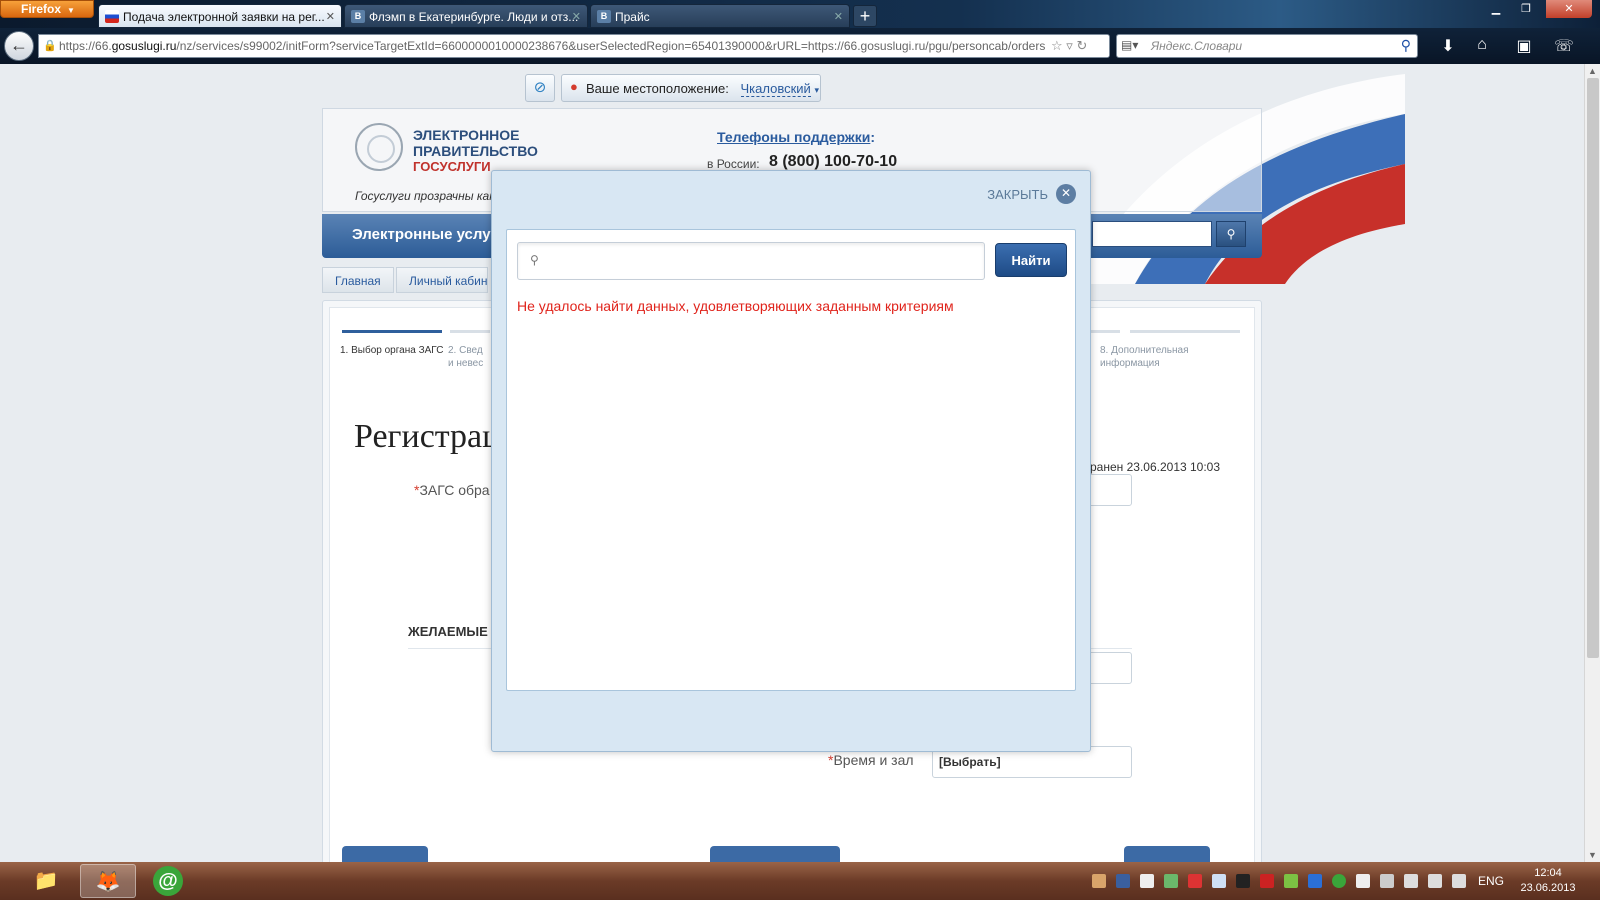  Describe the element at coordinates (1155, 467) in the screenshot. I see `saved-note: ранен 23.06.2013 10:03` at that location.